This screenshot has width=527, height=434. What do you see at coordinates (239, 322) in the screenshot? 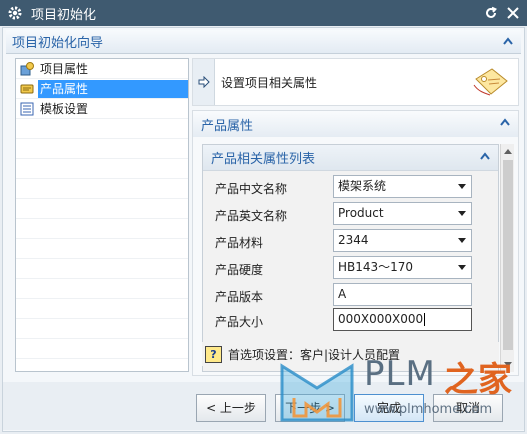
I see `attribute-label: 产品大小` at bounding box center [239, 322].